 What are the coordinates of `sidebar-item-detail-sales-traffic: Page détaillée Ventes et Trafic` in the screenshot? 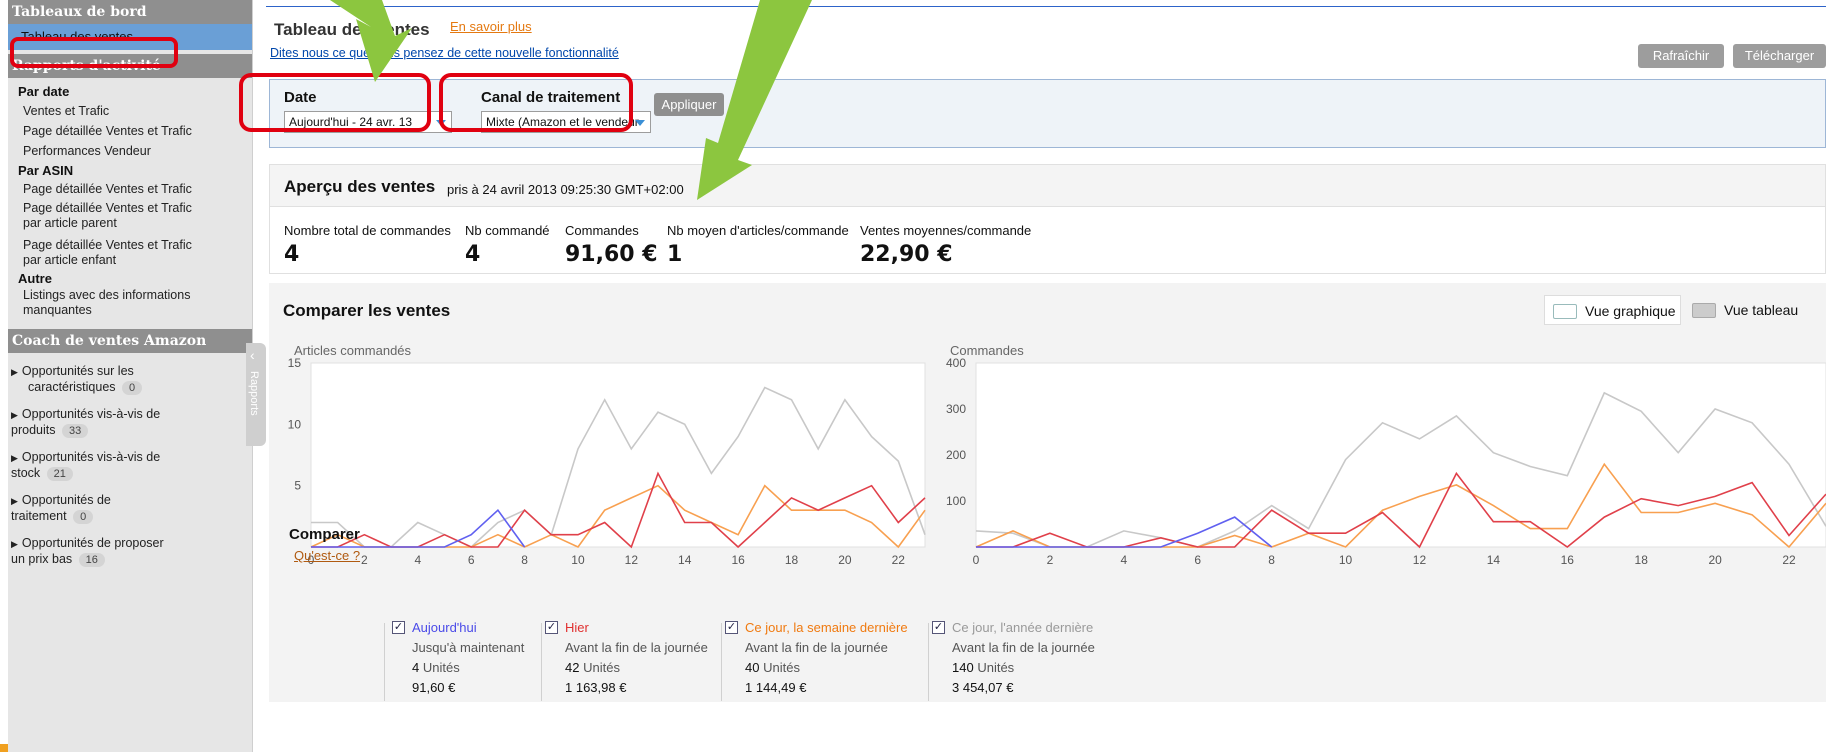 It's located at (130, 131).